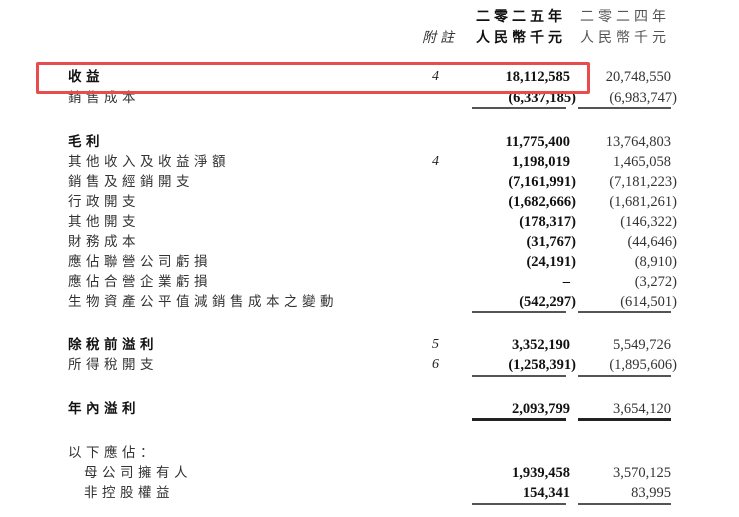 The height and width of the screenshot is (517, 739). Describe the element at coordinates (547, 222) in the screenshot. I see `value-2025: (178,317)` at that location.